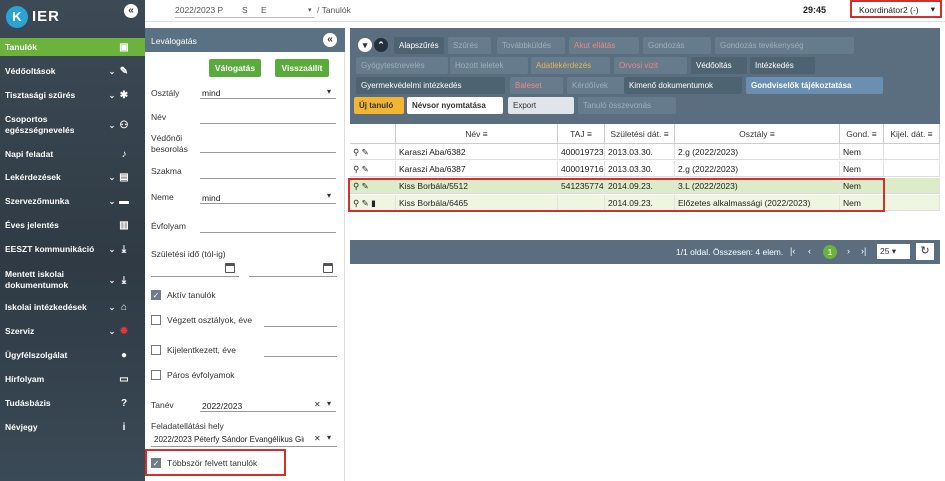  What do you see at coordinates (268, 178) in the screenshot?
I see `spec-input` at bounding box center [268, 178].